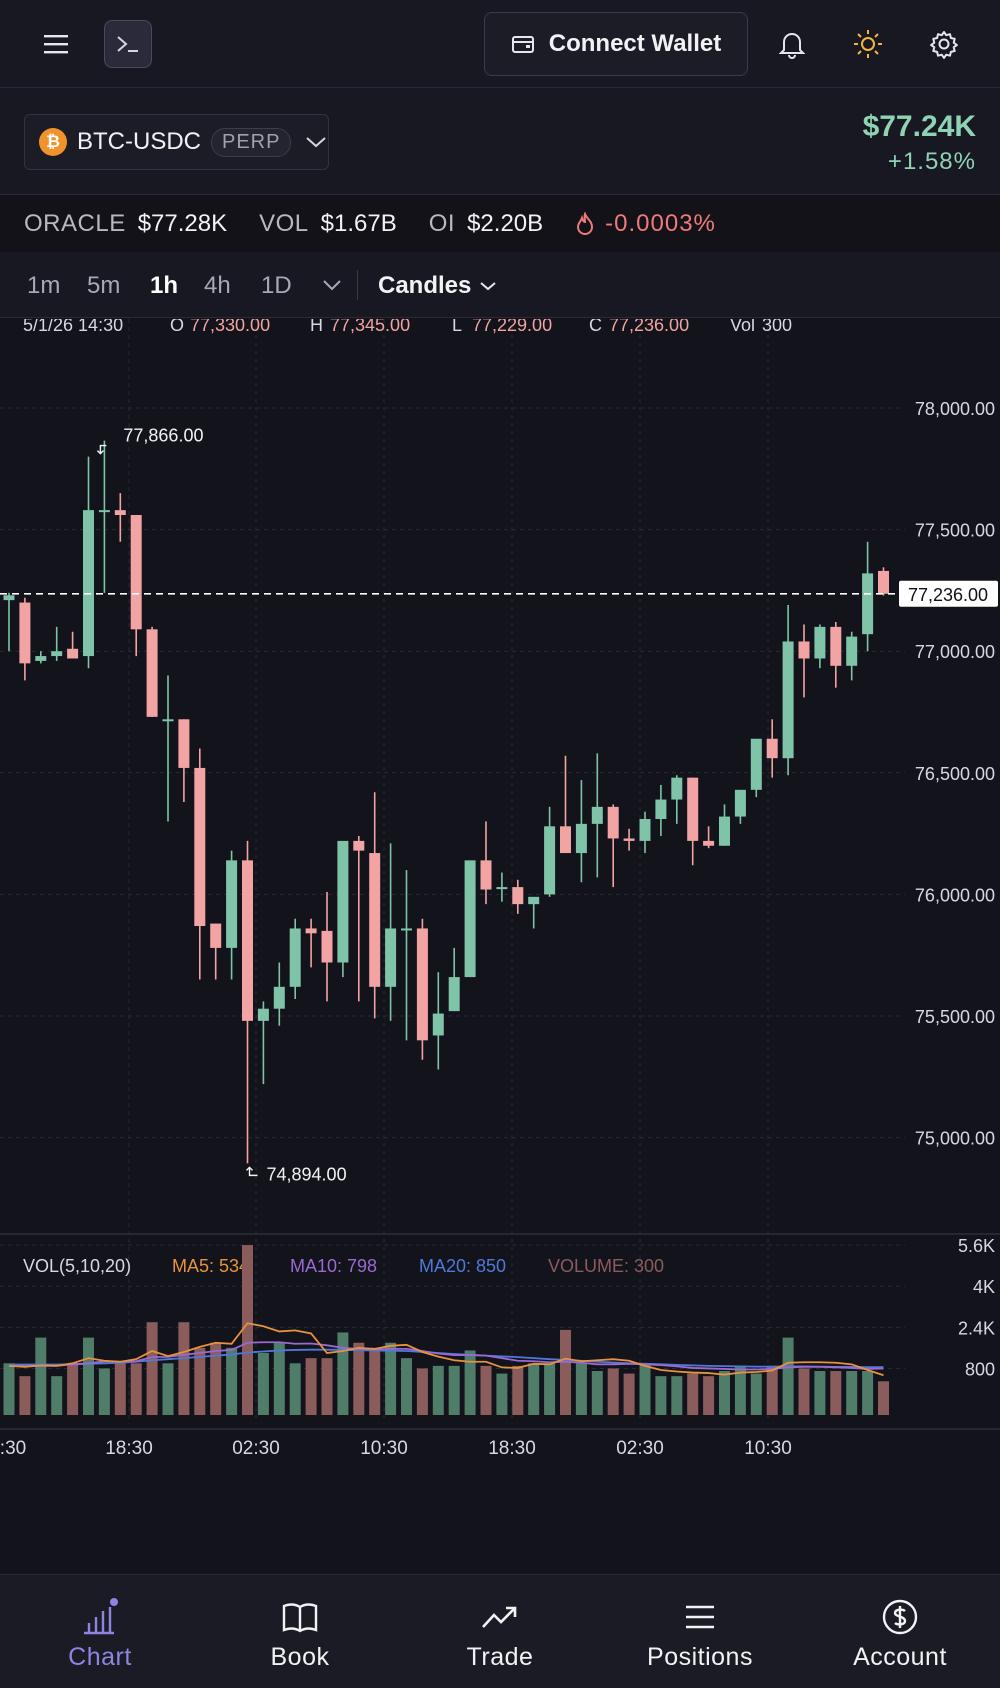  I want to click on timeframe-bar: 1m 5m 1h 4h 1D Candles, so click(500, 285).